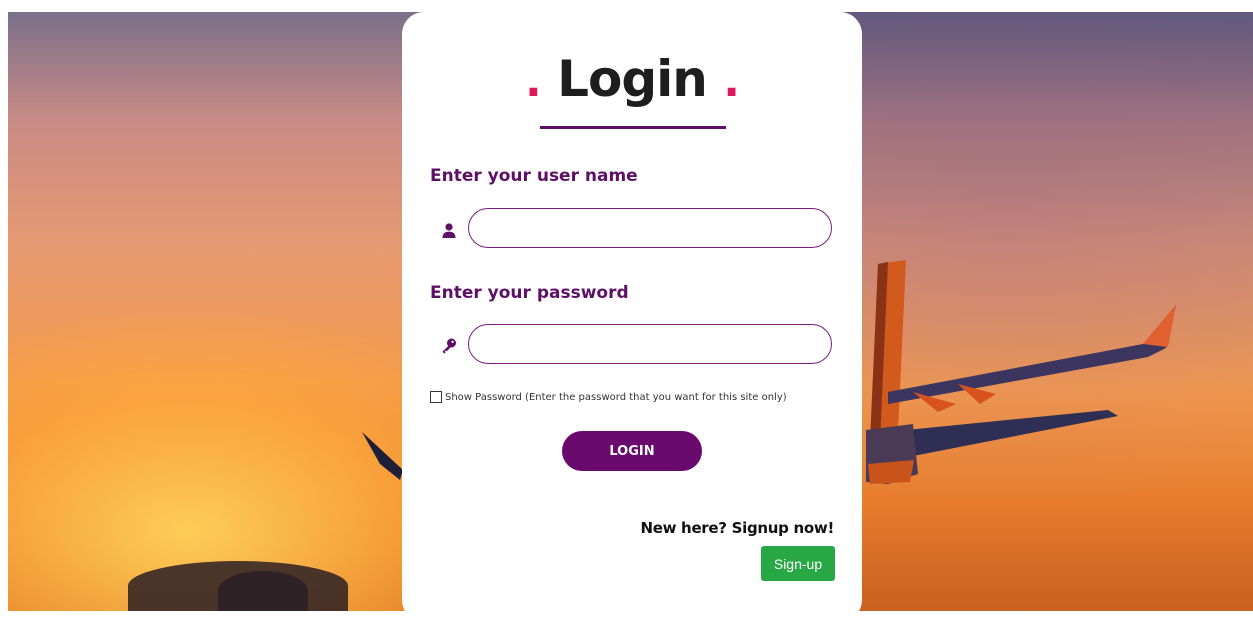  I want to click on password-input, so click(650, 344).